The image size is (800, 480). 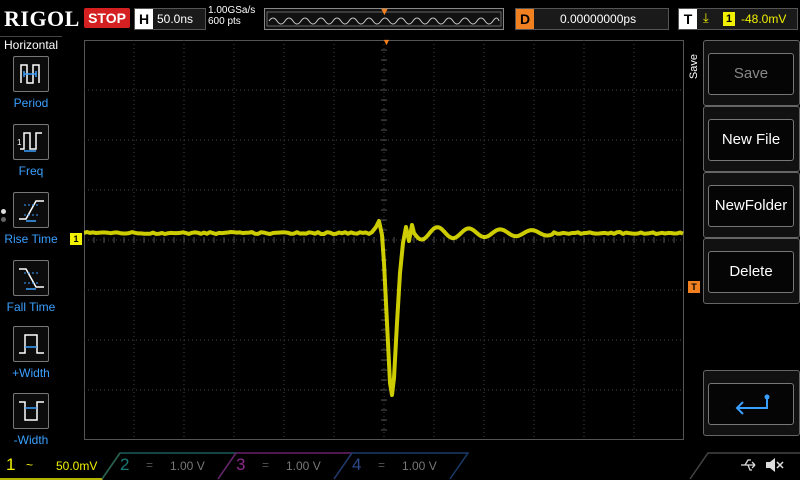 What do you see at coordinates (29, 465) in the screenshot?
I see `coupling-ac-icon: ~` at bounding box center [29, 465].